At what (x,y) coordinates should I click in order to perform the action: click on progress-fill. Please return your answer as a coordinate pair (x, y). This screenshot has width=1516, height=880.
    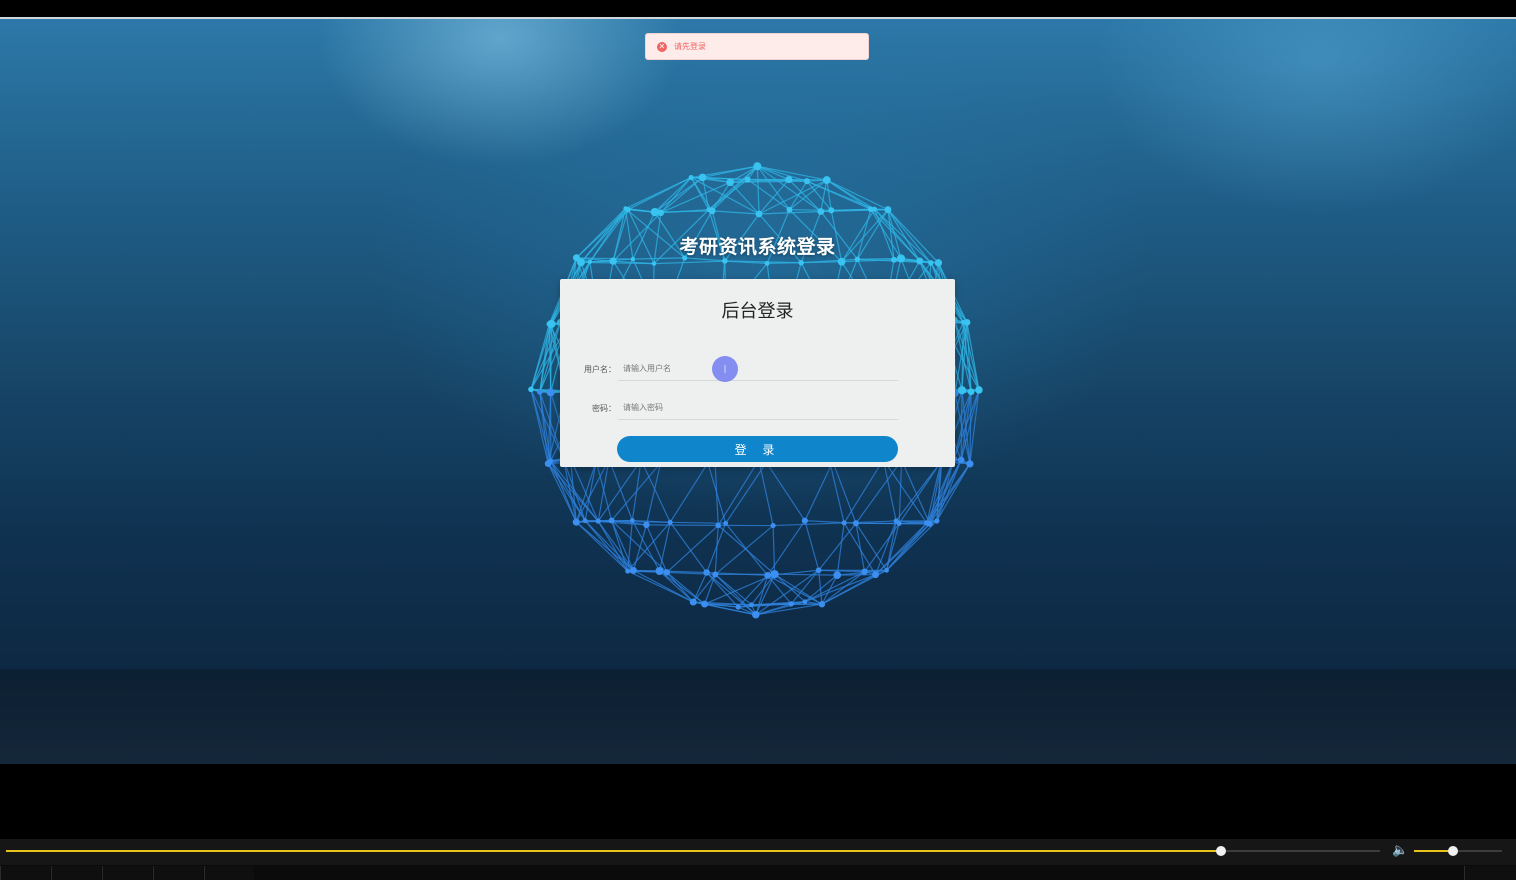
    Looking at the image, I should click on (613, 851).